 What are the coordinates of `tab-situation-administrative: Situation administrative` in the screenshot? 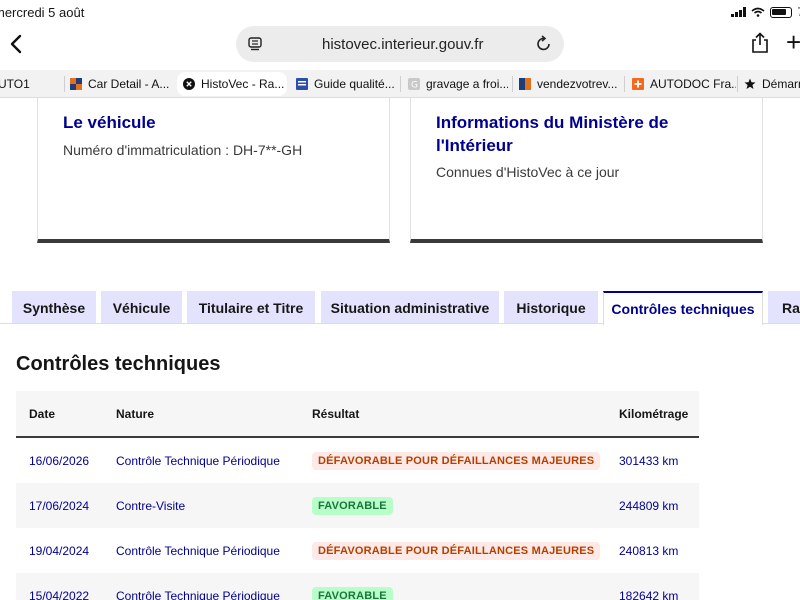 It's located at (410, 307).